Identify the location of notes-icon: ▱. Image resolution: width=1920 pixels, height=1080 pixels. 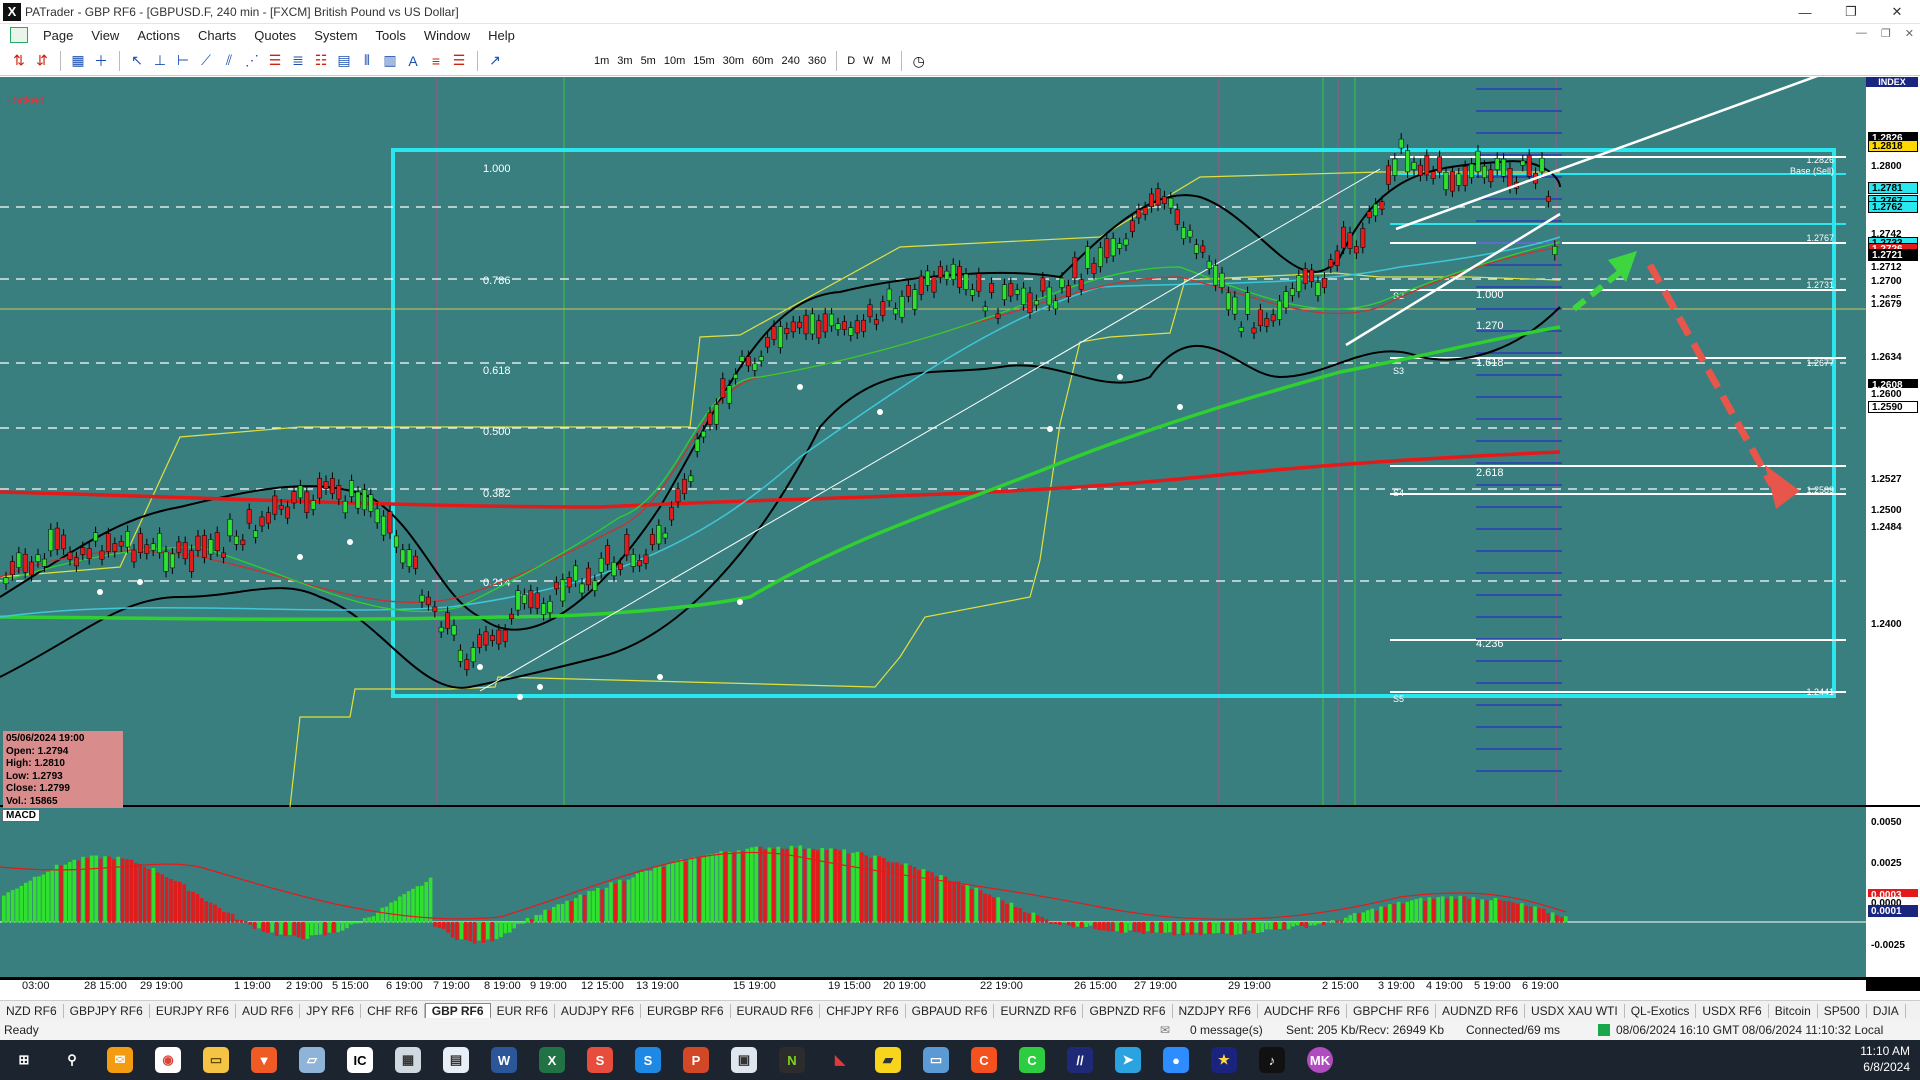
(312, 1060).